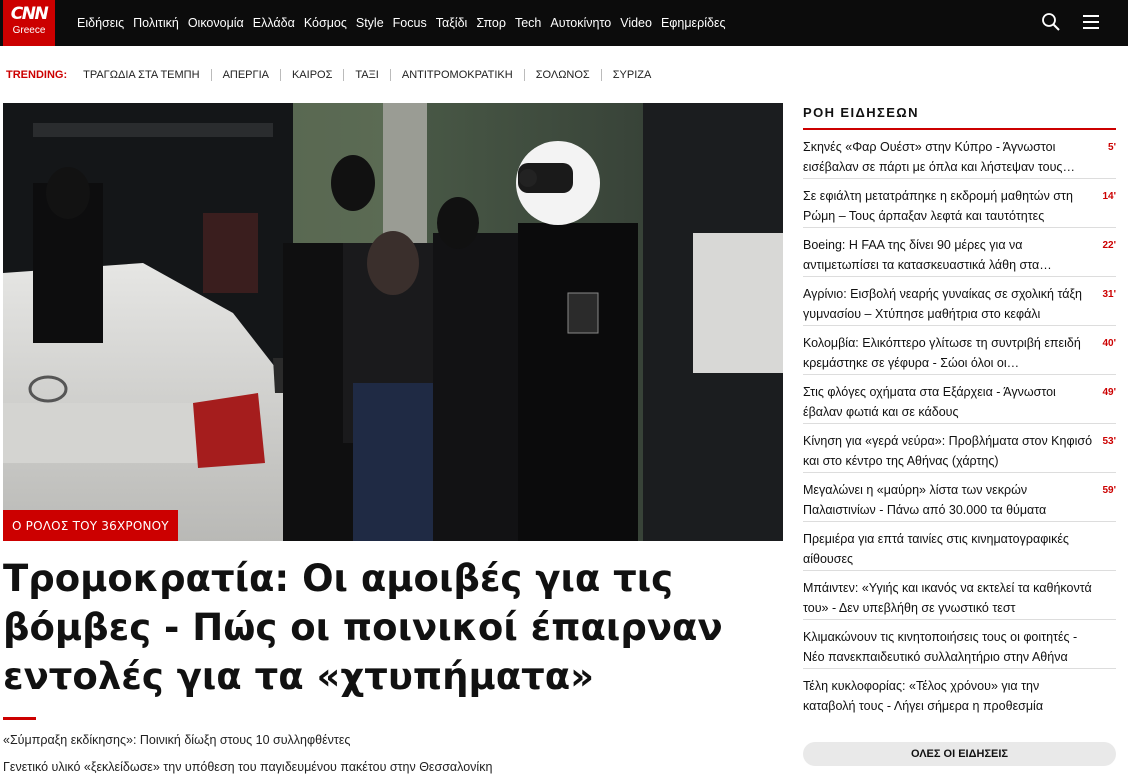  What do you see at coordinates (580, 23) in the screenshot?
I see `nav-item-auto: Αυτοκίνητο` at bounding box center [580, 23].